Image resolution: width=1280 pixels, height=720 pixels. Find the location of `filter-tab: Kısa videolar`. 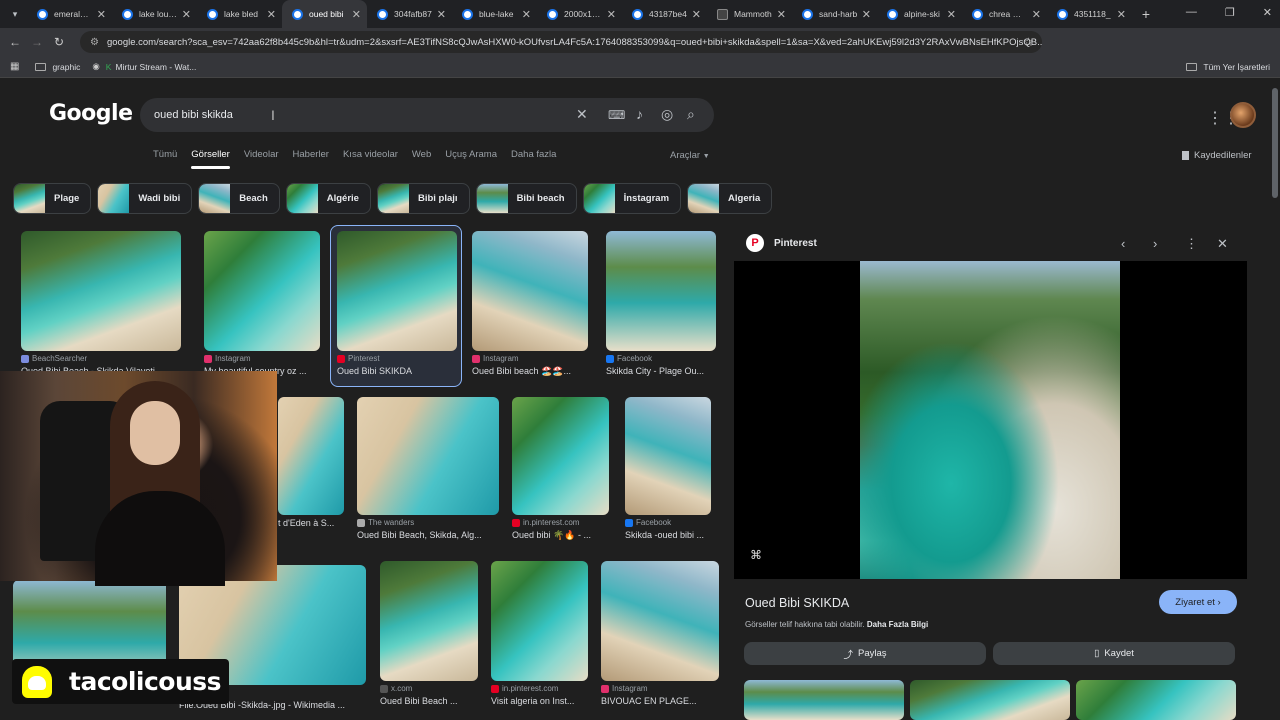

filter-tab: Kısa videolar is located at coordinates (370, 154).